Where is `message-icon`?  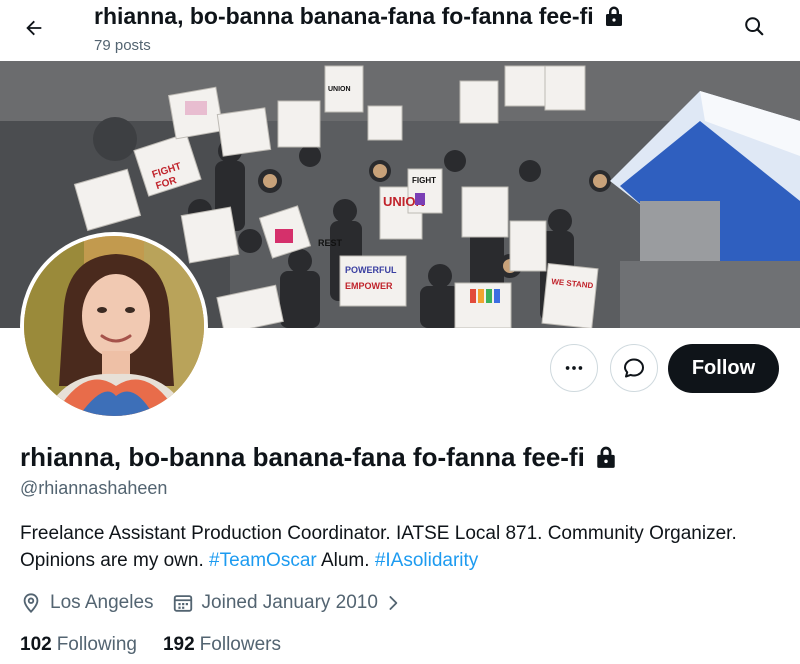 message-icon is located at coordinates (634, 368).